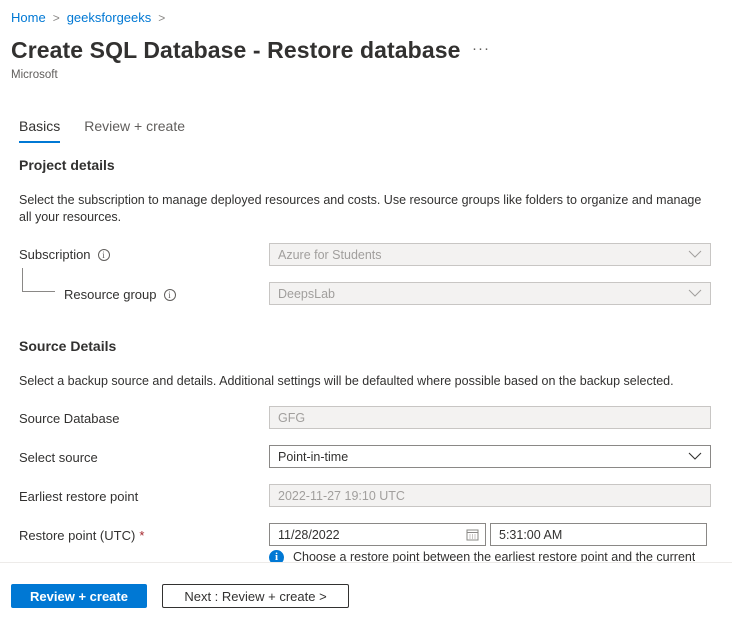  Describe the element at coordinates (330, 254) in the screenshot. I see `subscription-value: Azure for Students` at that location.